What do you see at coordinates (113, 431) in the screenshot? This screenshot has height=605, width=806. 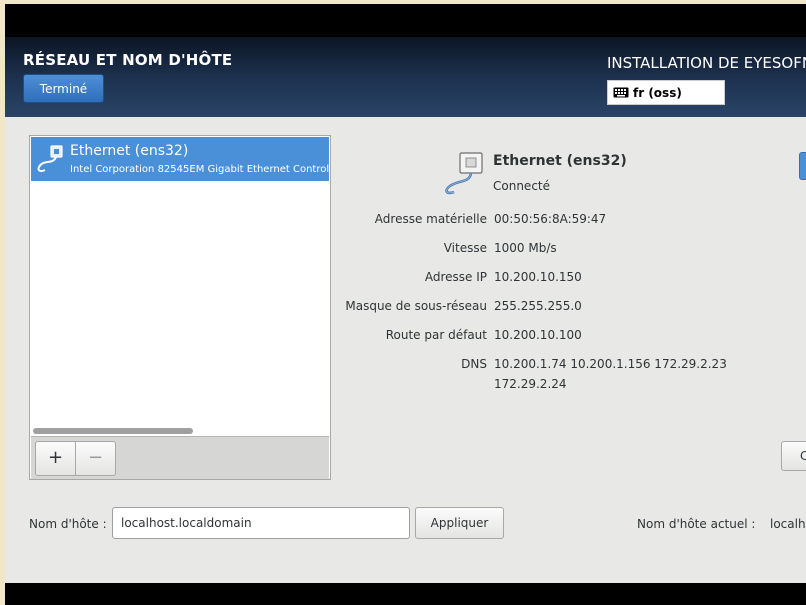 I see `scrollbar-thumb` at bounding box center [113, 431].